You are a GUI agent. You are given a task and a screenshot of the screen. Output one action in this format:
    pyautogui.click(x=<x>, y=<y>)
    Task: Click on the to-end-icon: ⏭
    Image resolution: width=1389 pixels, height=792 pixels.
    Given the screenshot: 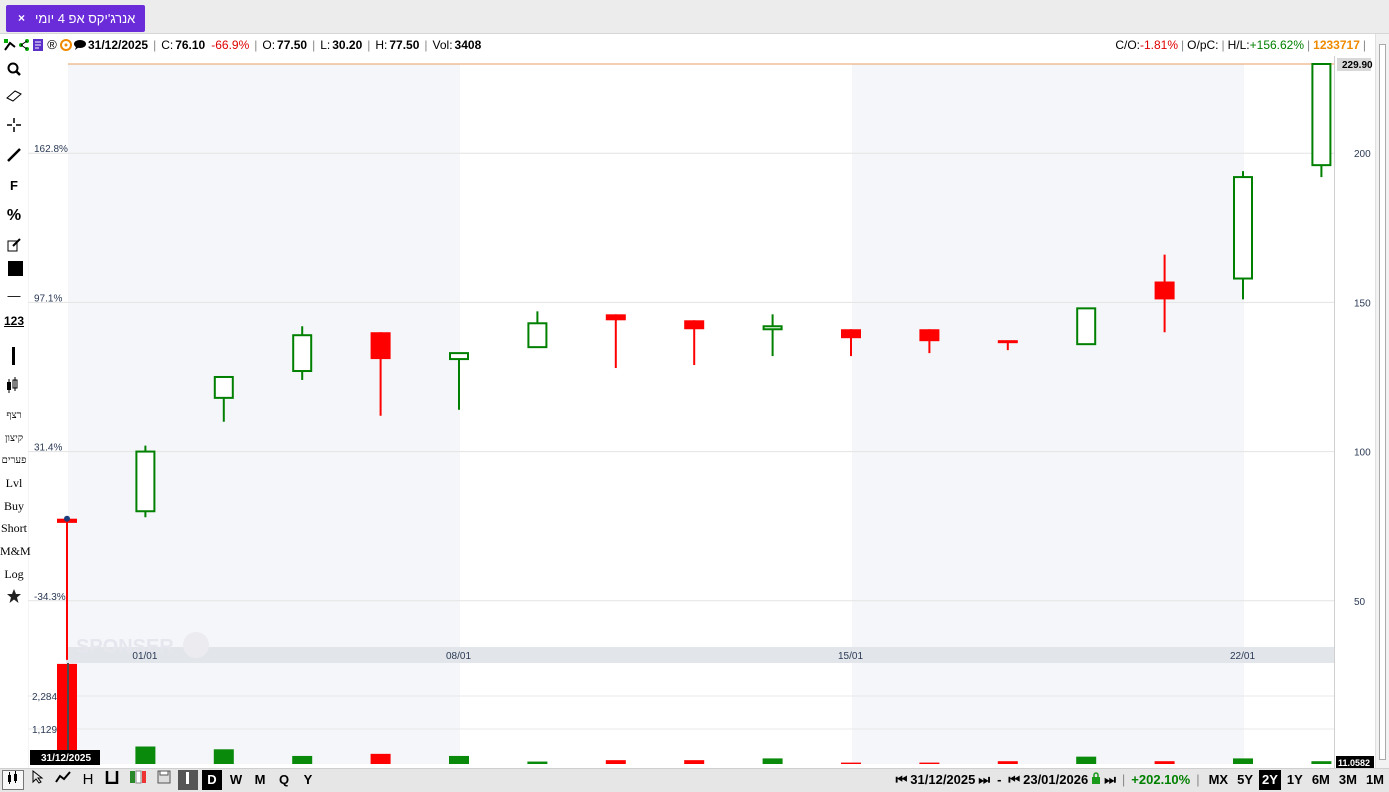 What is the action you would take?
    pyautogui.click(x=1110, y=780)
    